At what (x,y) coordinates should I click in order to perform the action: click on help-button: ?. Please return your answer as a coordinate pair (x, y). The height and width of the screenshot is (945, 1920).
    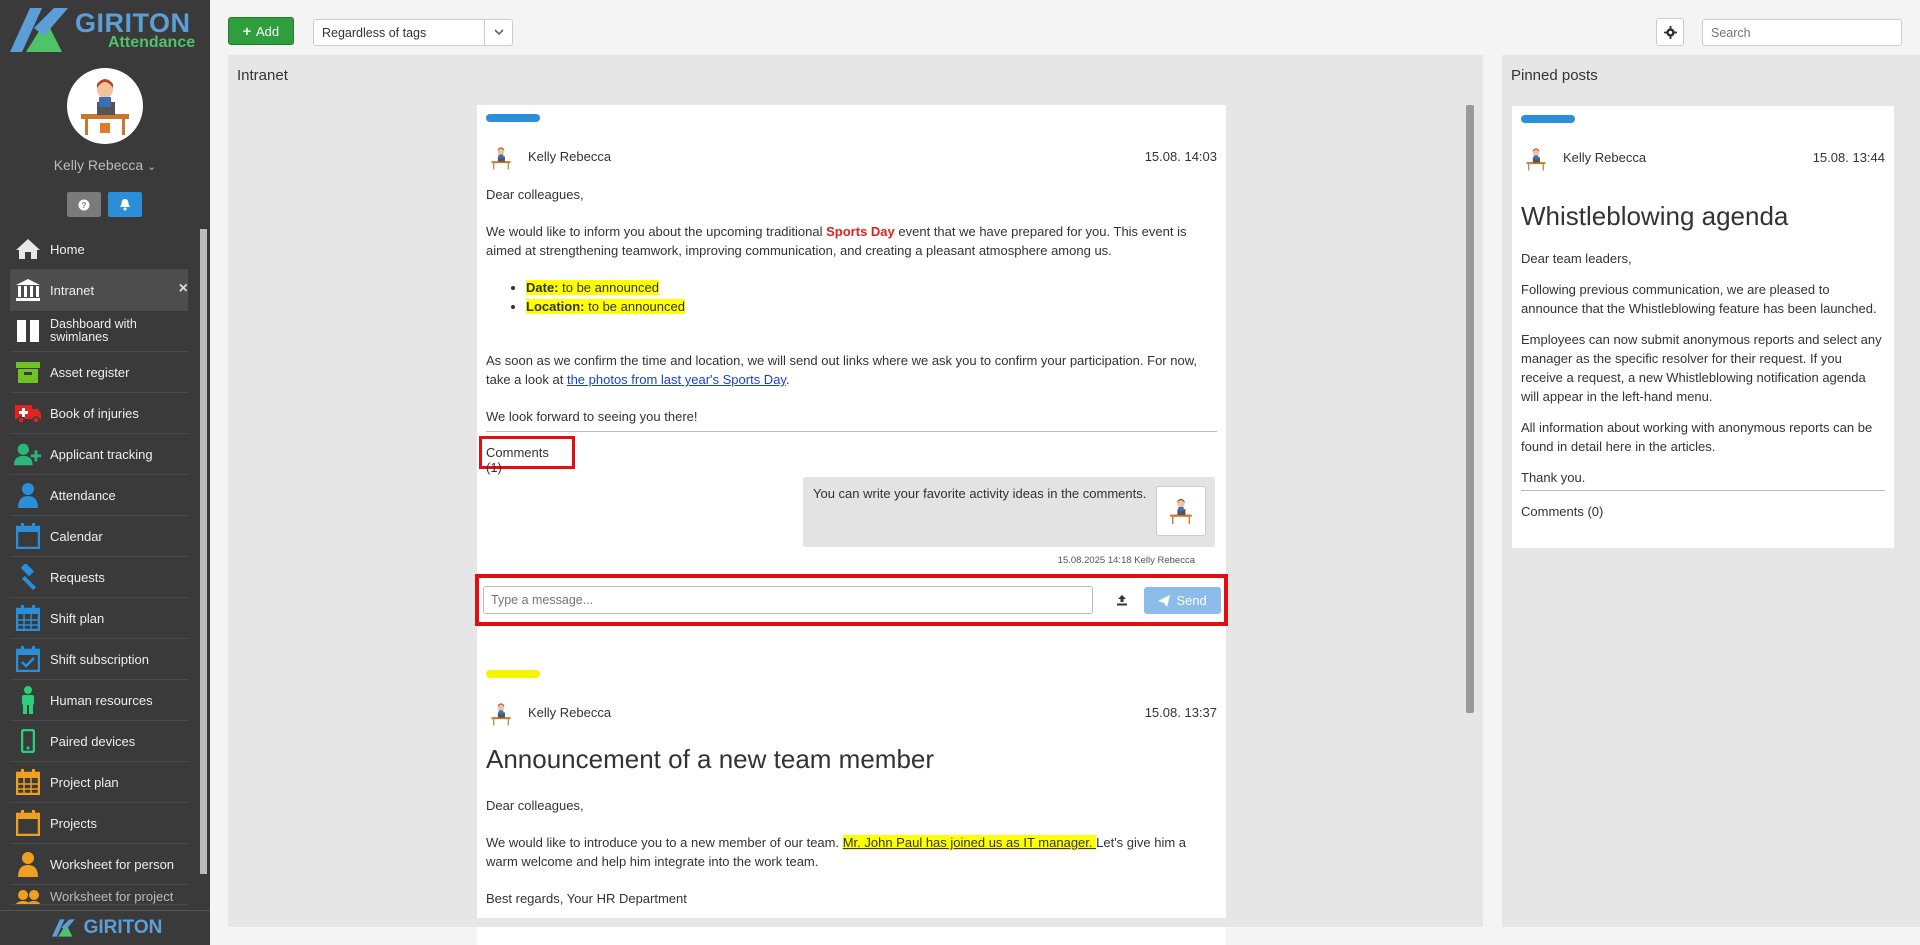
    Looking at the image, I should click on (84, 204).